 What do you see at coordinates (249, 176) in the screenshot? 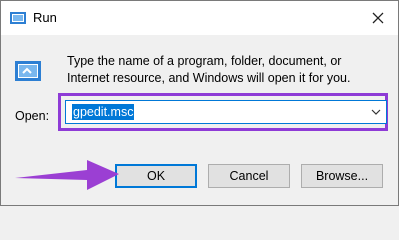
I see `cancel-button: Cancel` at bounding box center [249, 176].